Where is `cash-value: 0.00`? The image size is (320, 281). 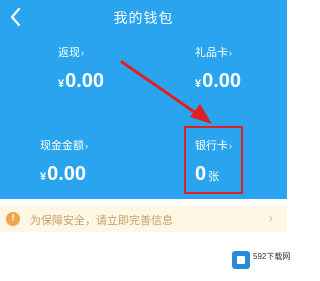
cash-value: 0.00 is located at coordinates (67, 174).